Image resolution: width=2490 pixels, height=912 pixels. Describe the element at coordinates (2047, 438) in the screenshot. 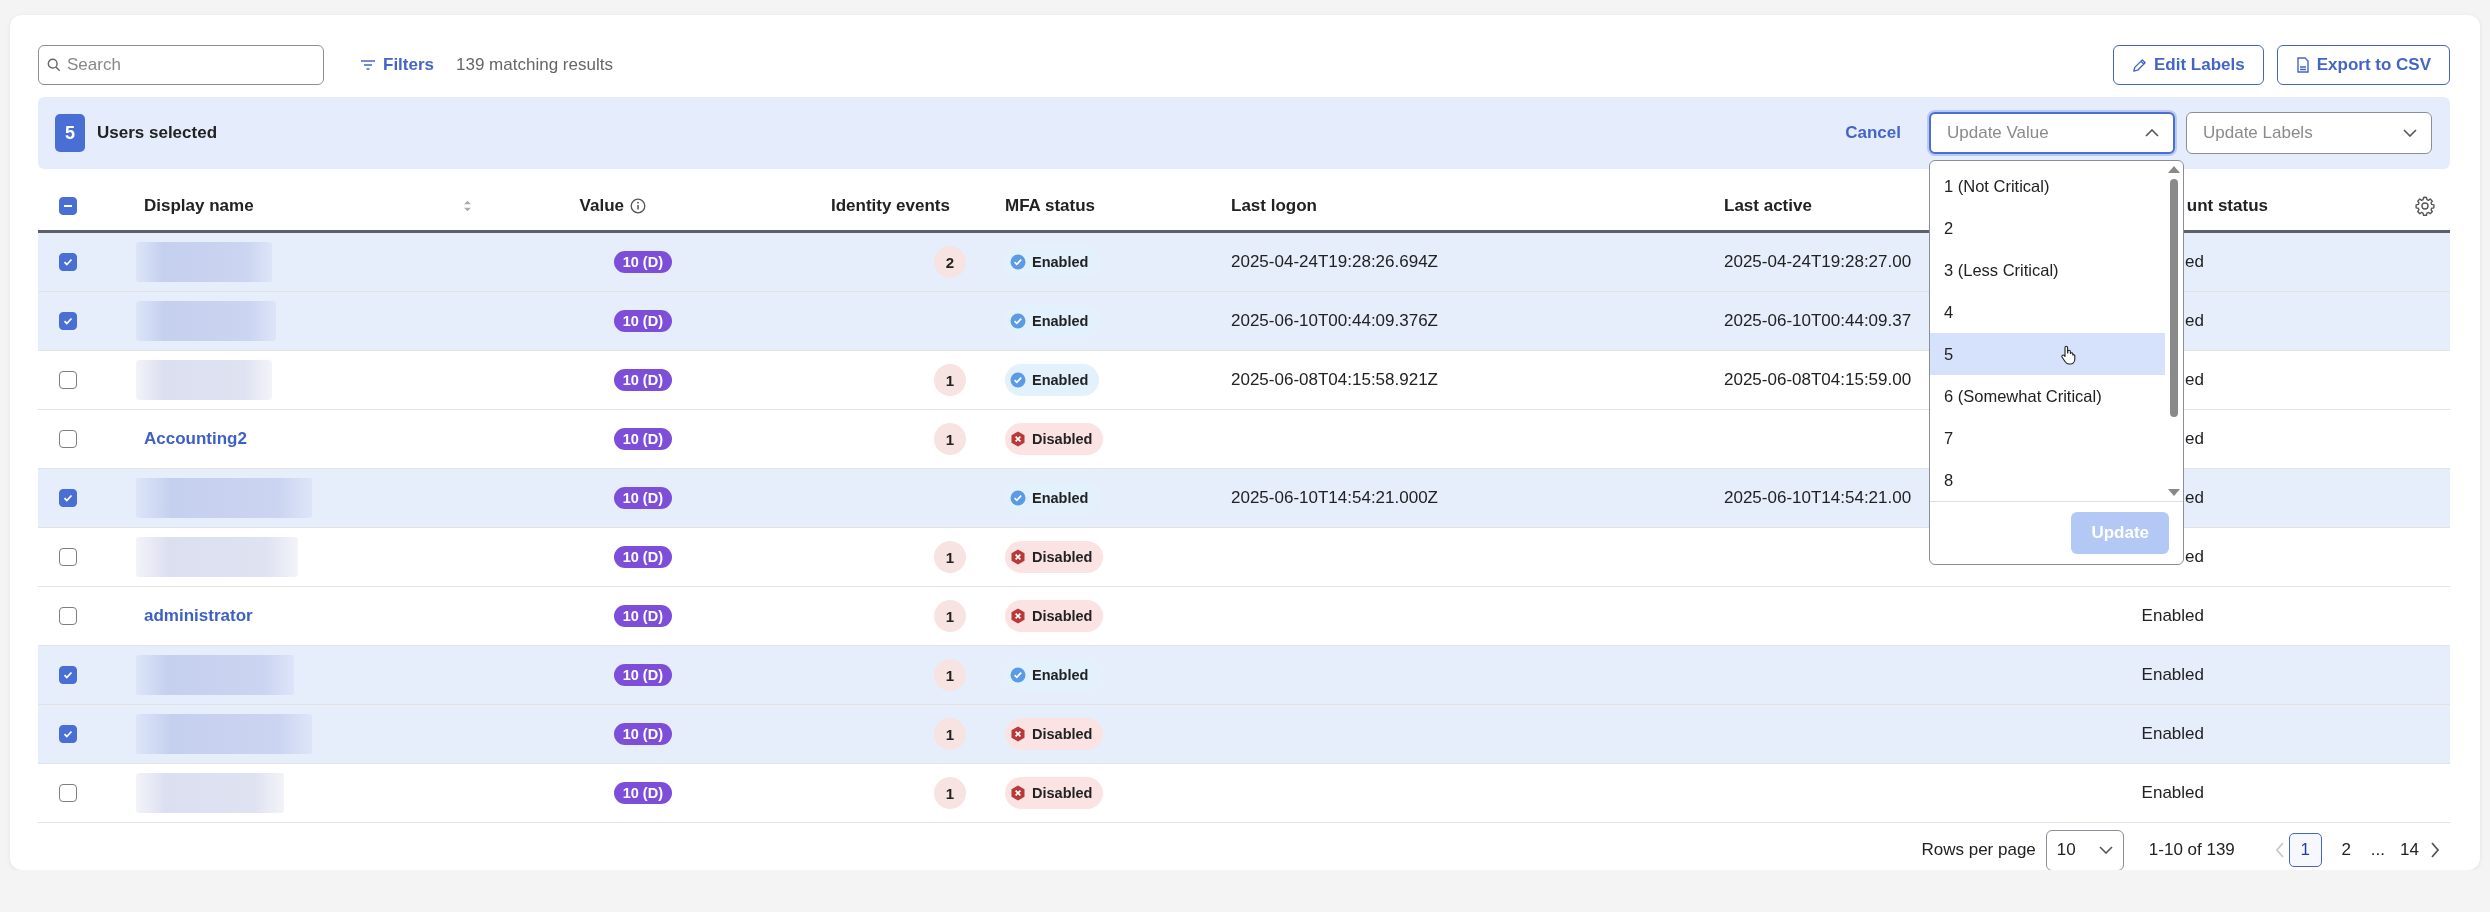

I see `value-option: 7` at that location.